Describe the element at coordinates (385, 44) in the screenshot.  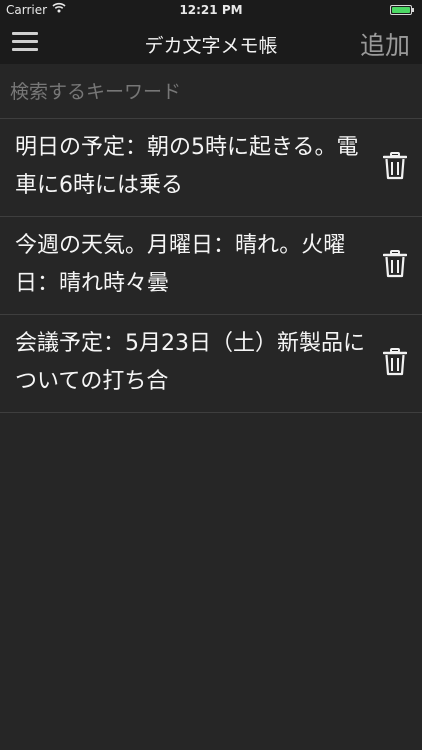
I see `add-button: 追加` at that location.